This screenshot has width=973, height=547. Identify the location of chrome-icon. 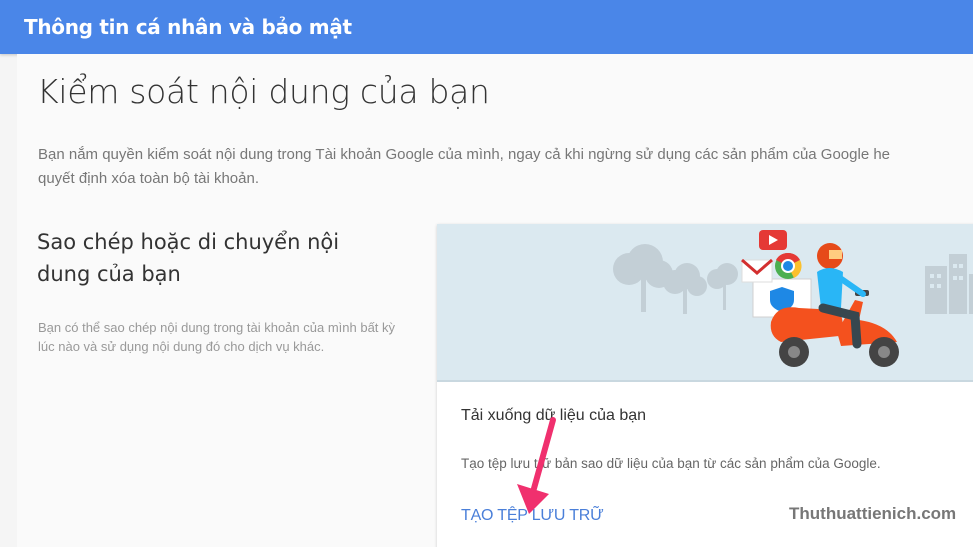
(788, 265).